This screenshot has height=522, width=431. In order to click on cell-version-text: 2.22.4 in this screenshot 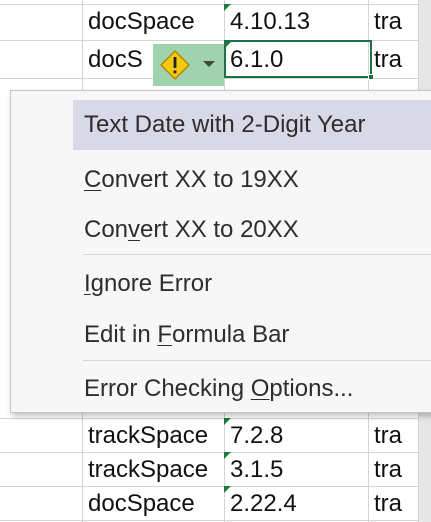, I will do `click(263, 503)`.